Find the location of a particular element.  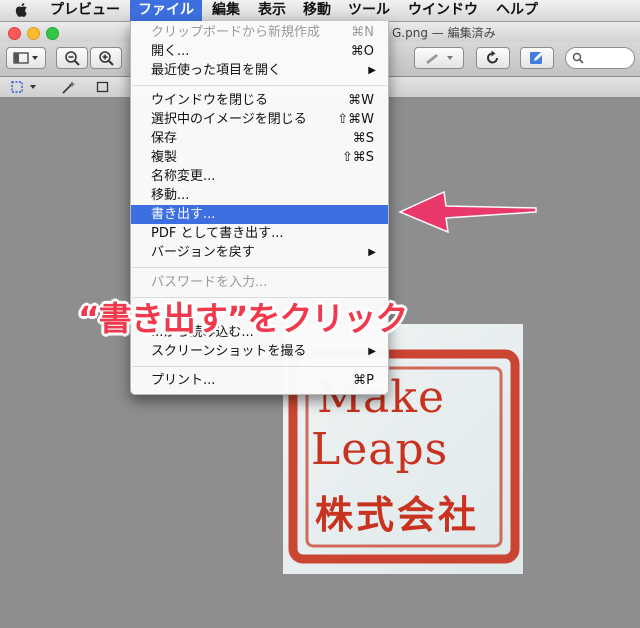

callout-text: “書き出す”をクリック is located at coordinates (243, 318).